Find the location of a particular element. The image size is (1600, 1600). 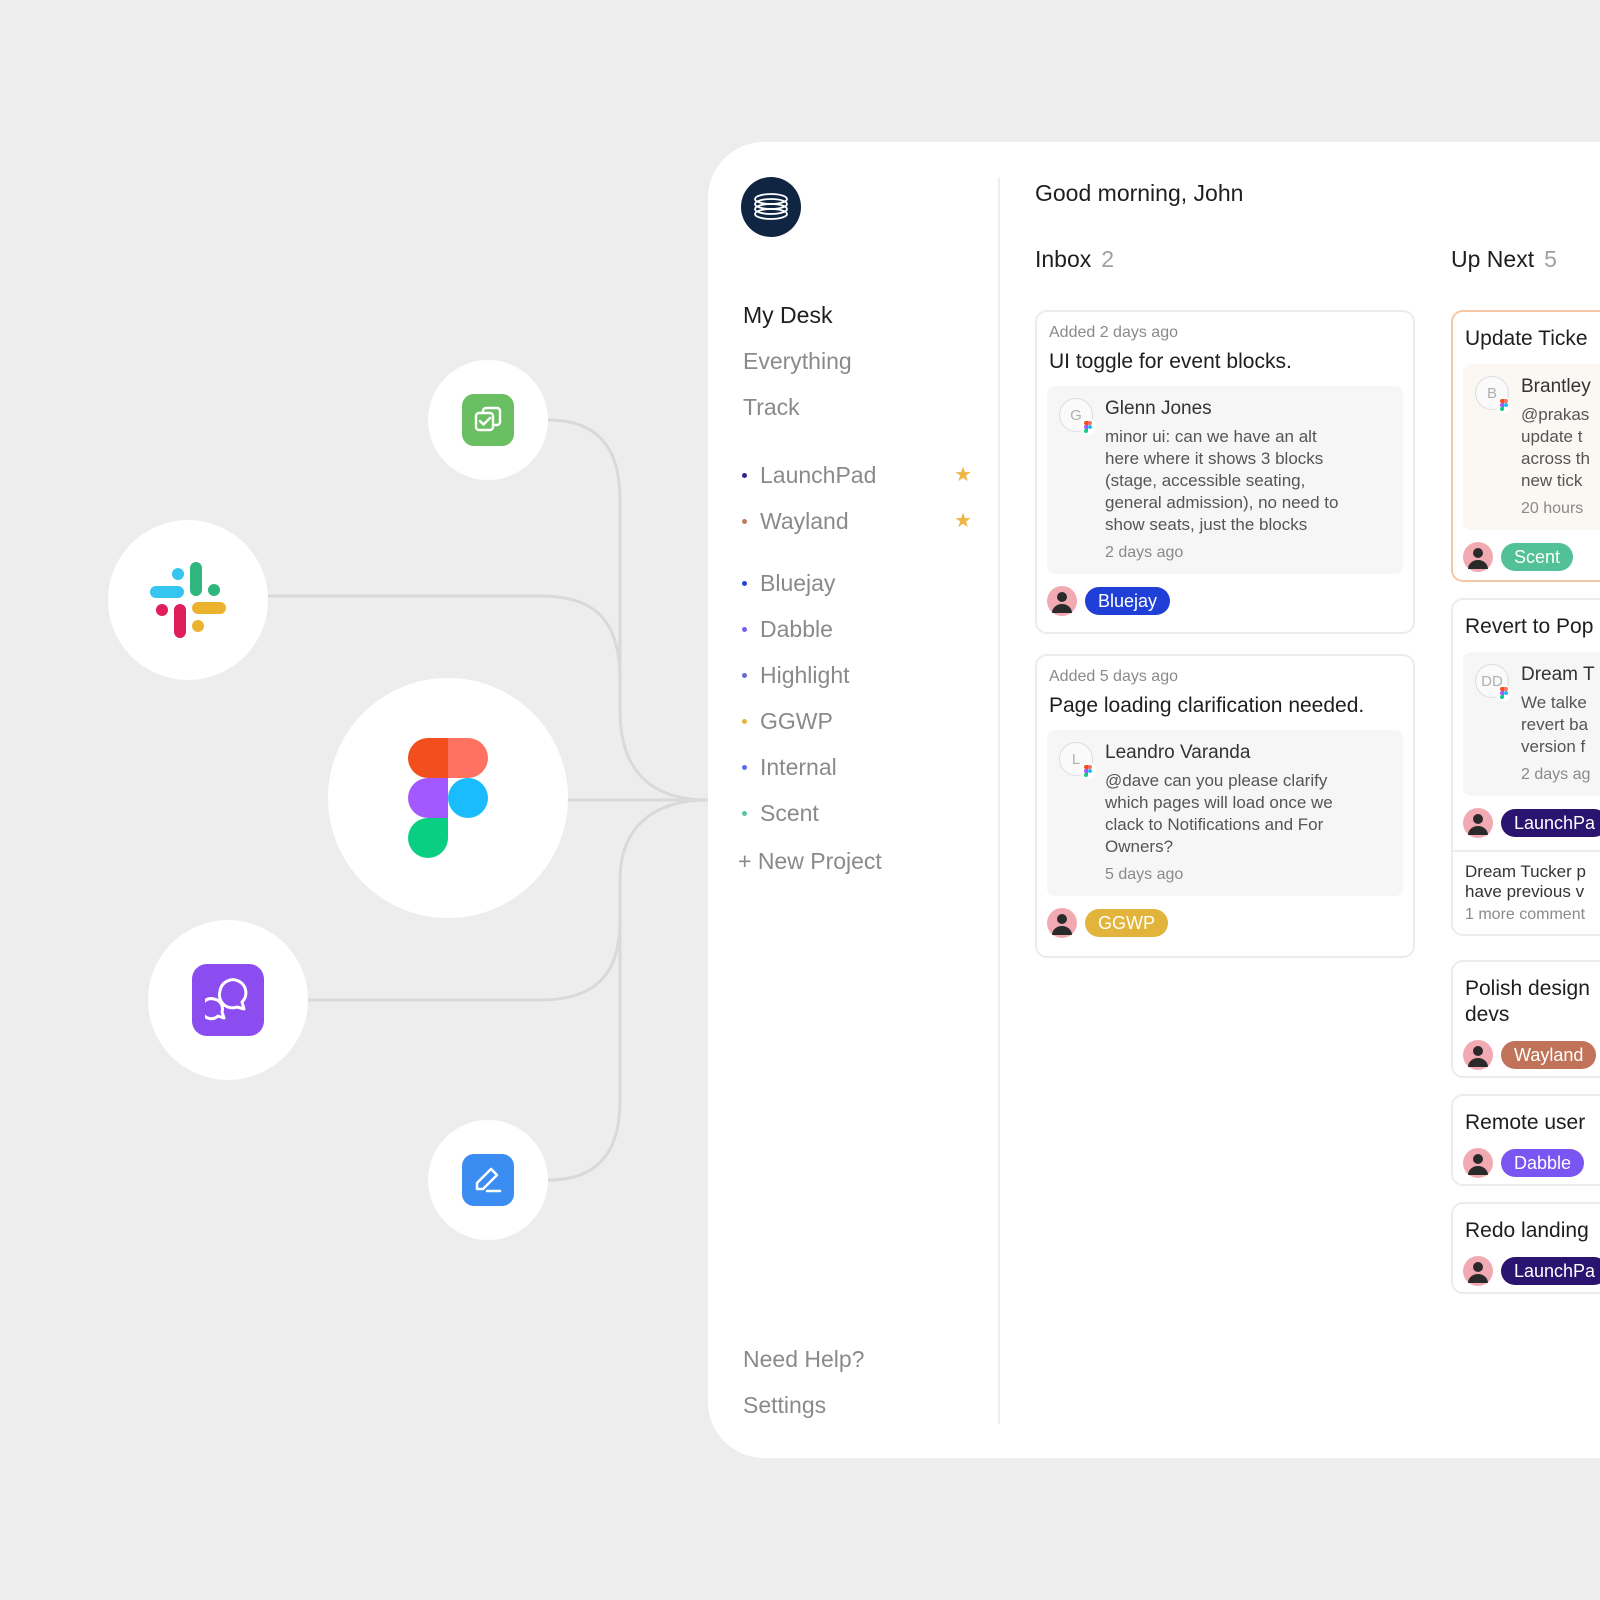

main-nav: My Desk Everything Track is located at coordinates (797, 371).